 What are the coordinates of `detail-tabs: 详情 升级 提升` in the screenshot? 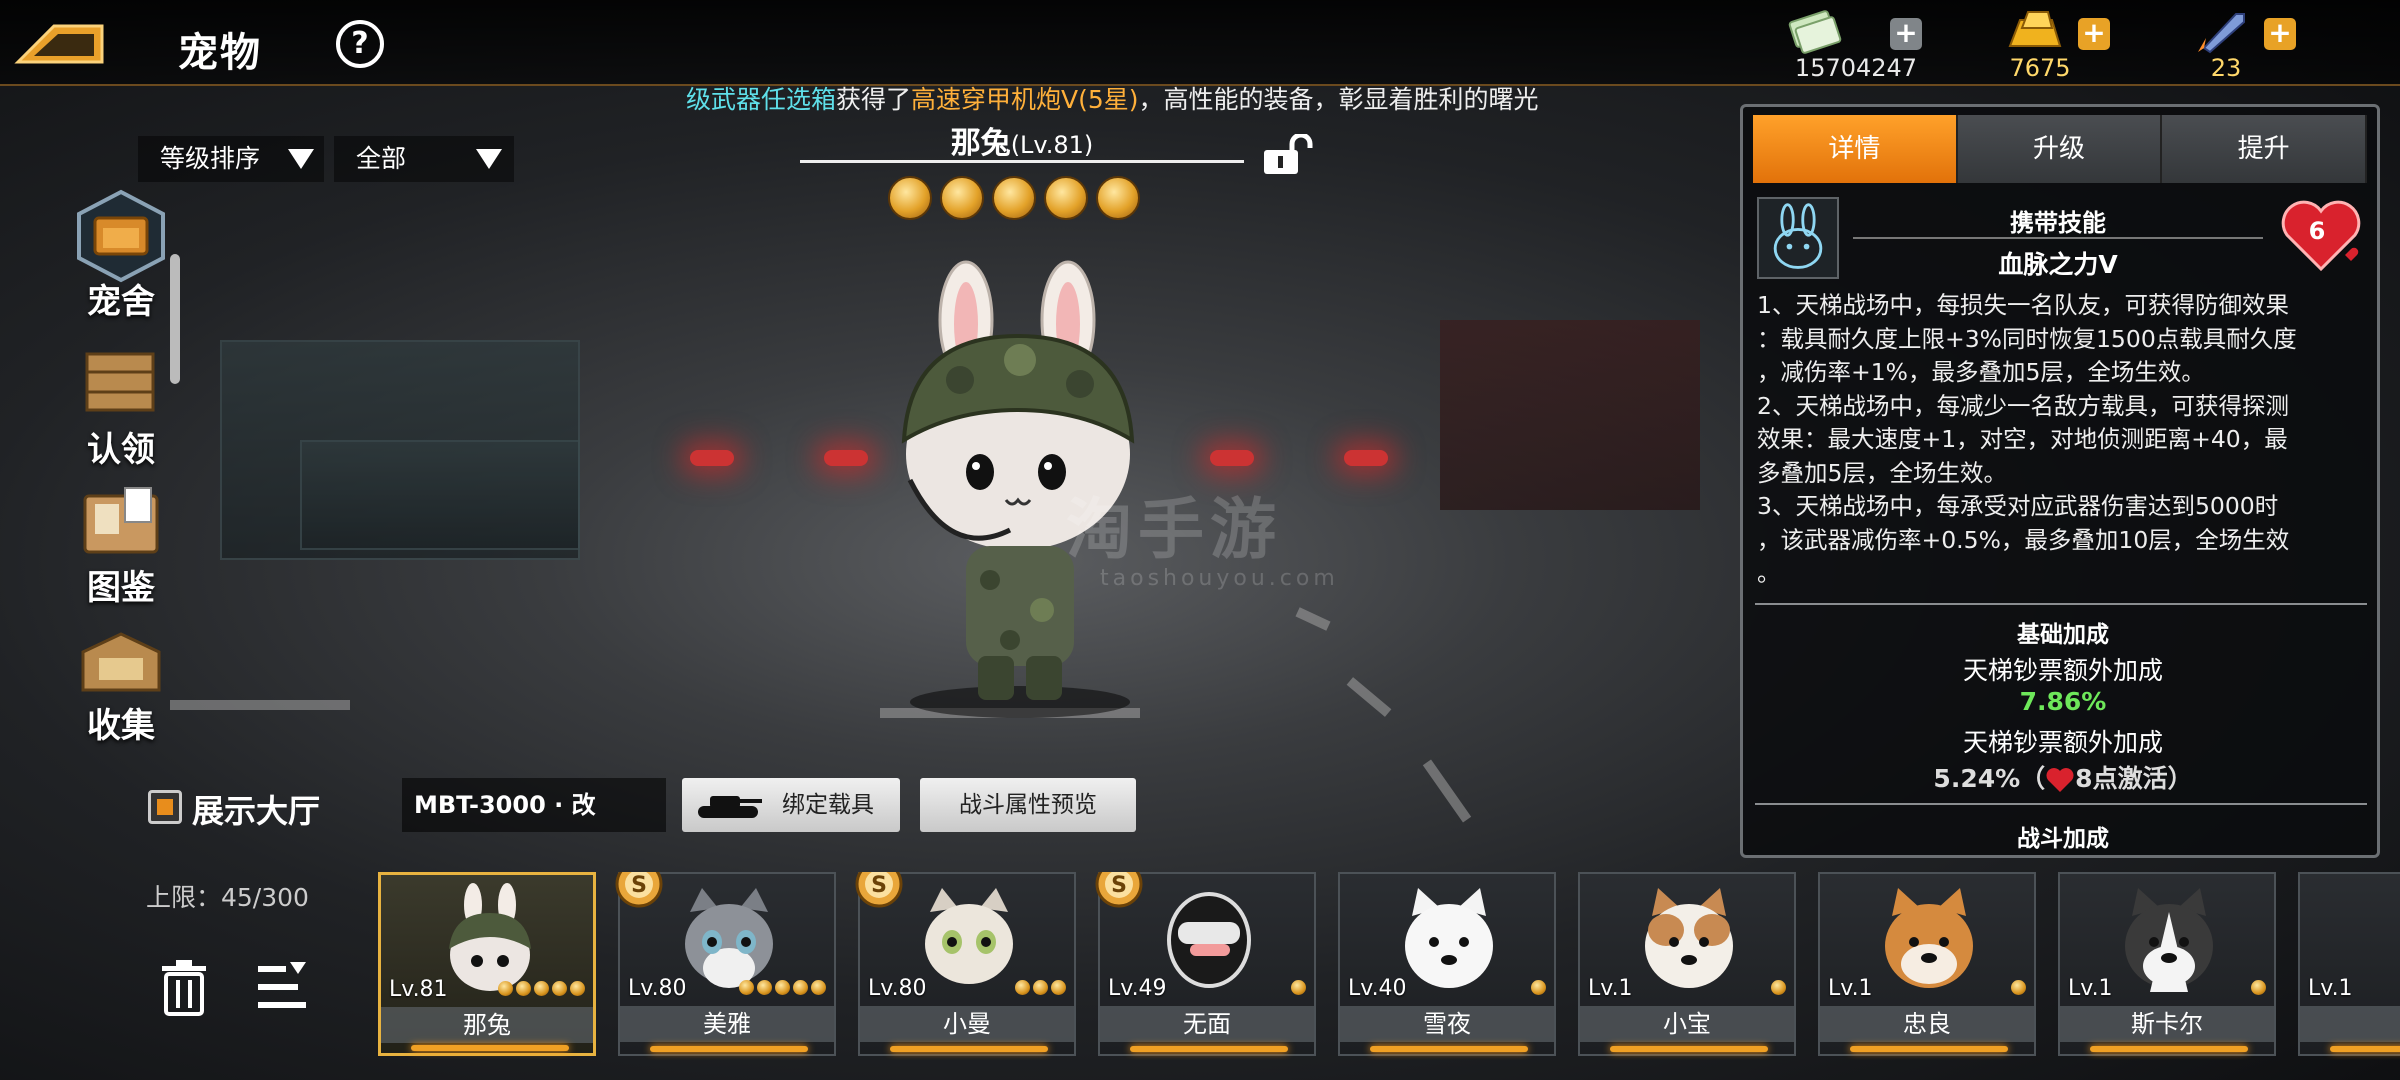 It's located at (2060, 149).